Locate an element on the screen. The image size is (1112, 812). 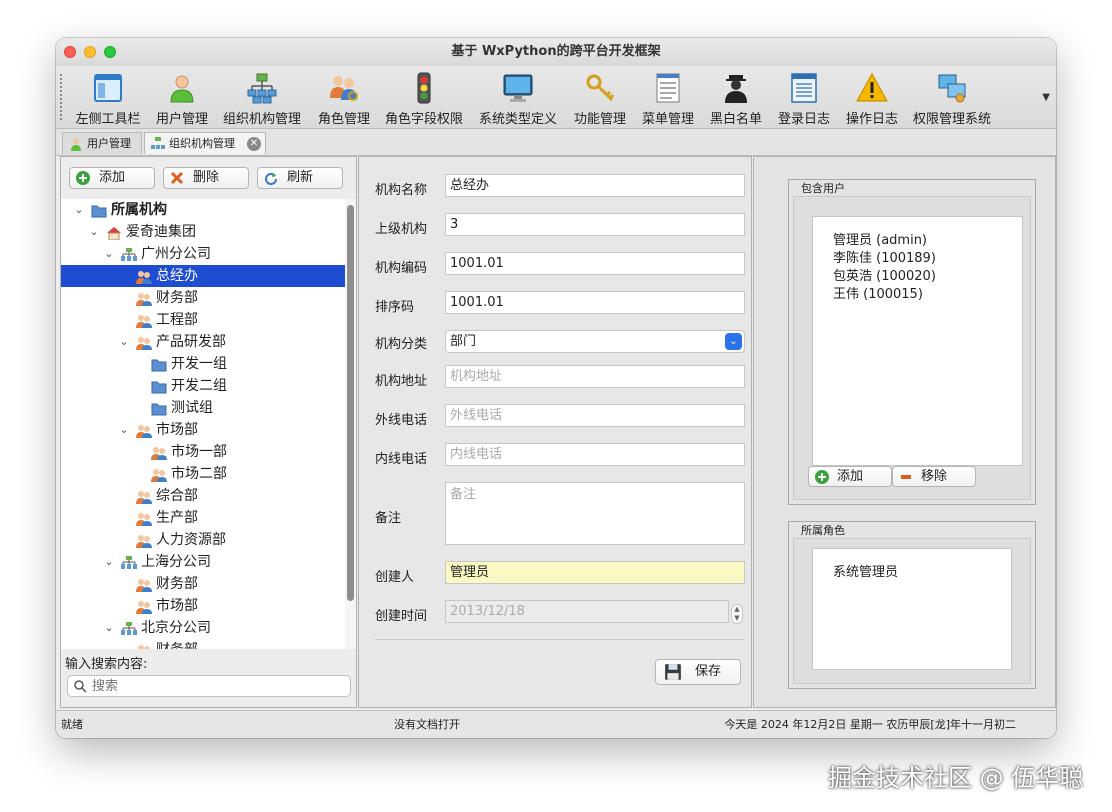
tree-node: ⌄ 广州分公司 is located at coordinates (203, 254).